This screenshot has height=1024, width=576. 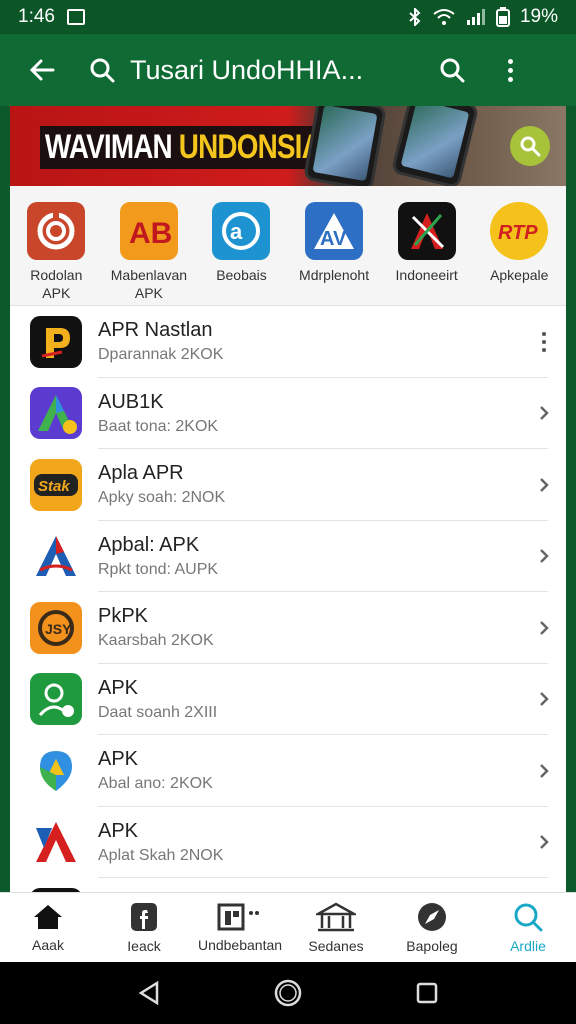 I want to click on wifi-icon, so click(x=444, y=17).